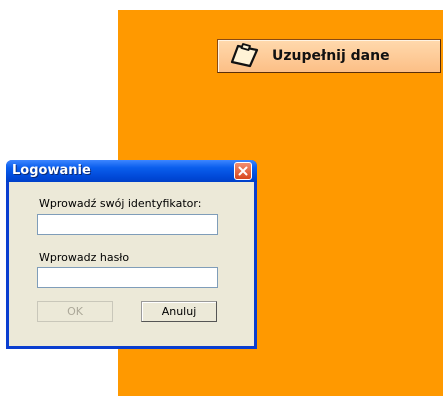 This screenshot has height=396, width=443. I want to click on close-button, so click(243, 171).